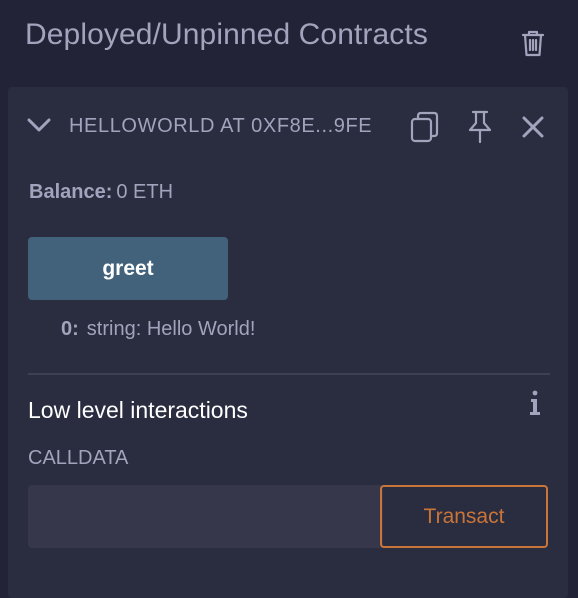 This screenshot has height=598, width=578. I want to click on chevron-down-icon, so click(39, 125).